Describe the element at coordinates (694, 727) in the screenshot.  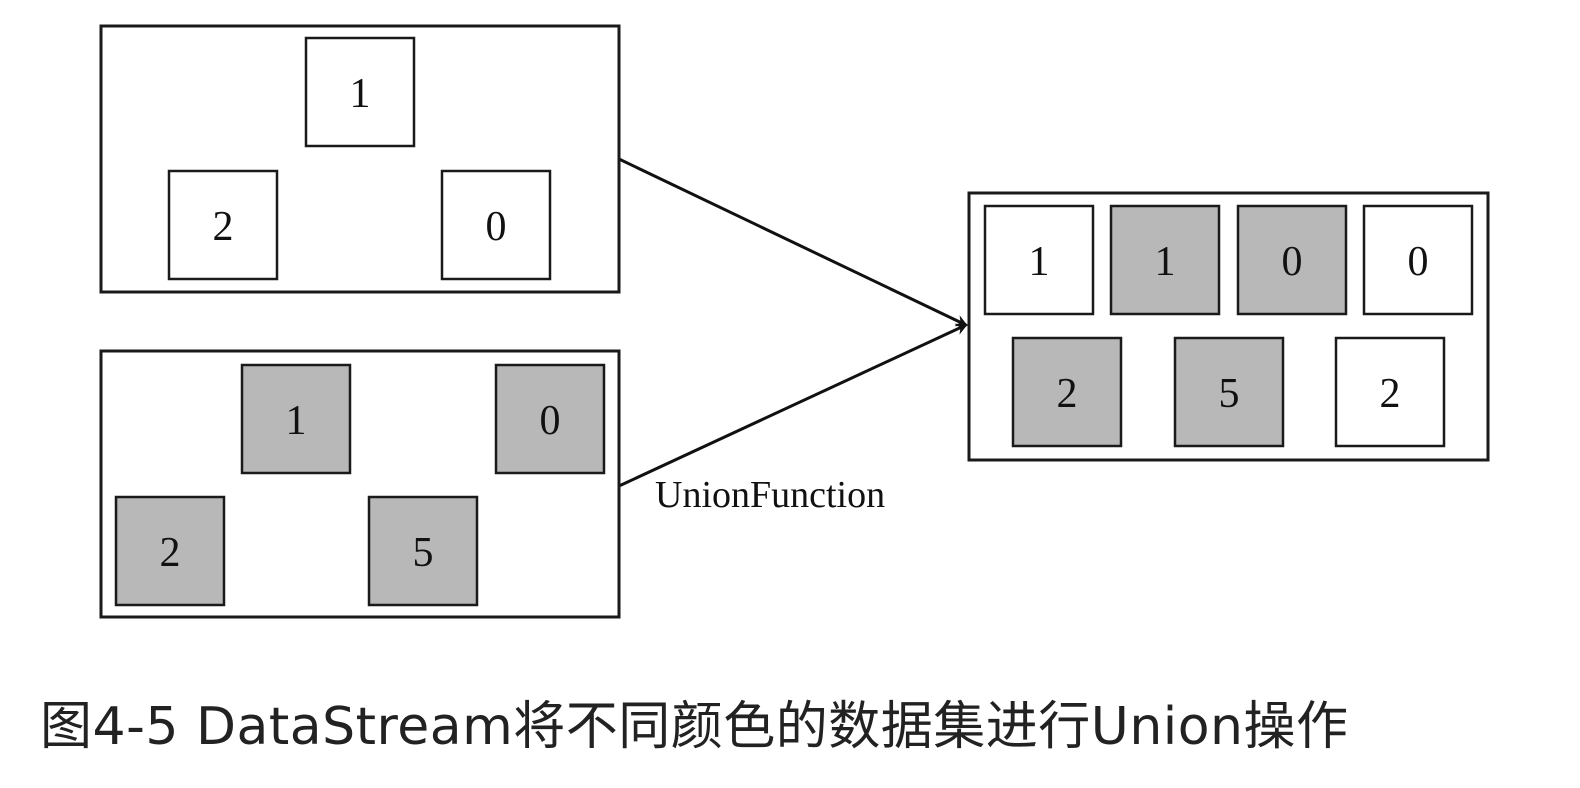
I see `figure-caption: 图4-5 DataStream将不同颜色的数据集进行Union操作` at that location.